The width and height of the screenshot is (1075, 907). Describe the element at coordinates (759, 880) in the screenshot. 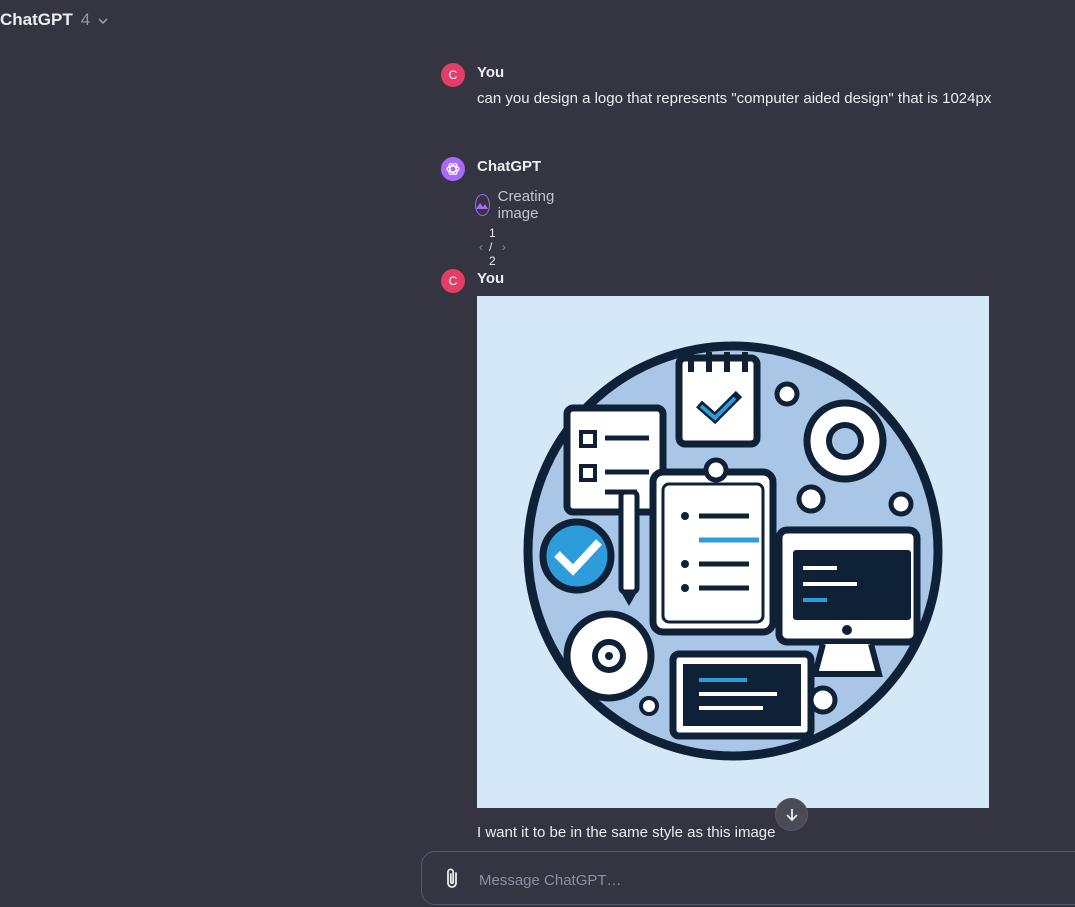

I see `message-input` at that location.